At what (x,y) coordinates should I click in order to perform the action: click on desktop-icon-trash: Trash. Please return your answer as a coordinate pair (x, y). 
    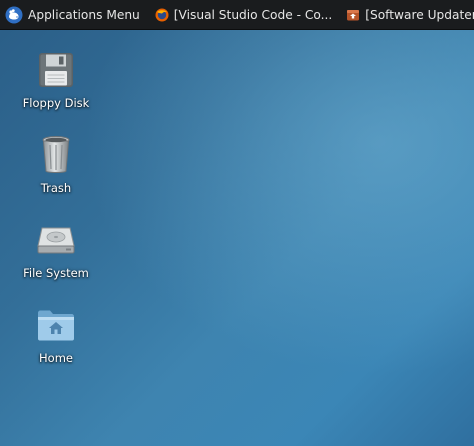
    Looking at the image, I should click on (56, 164).